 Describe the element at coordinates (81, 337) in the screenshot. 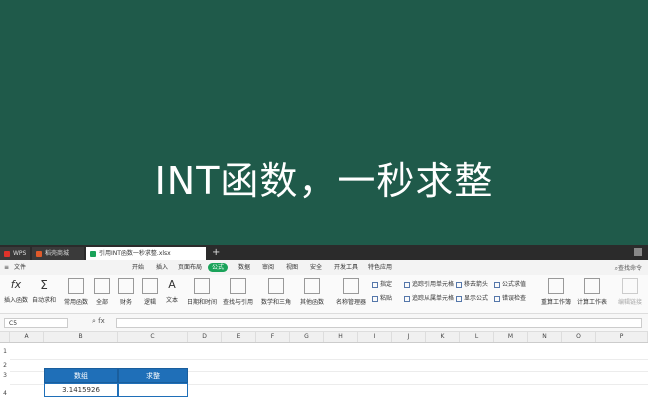

I see `column-header: B` at that location.